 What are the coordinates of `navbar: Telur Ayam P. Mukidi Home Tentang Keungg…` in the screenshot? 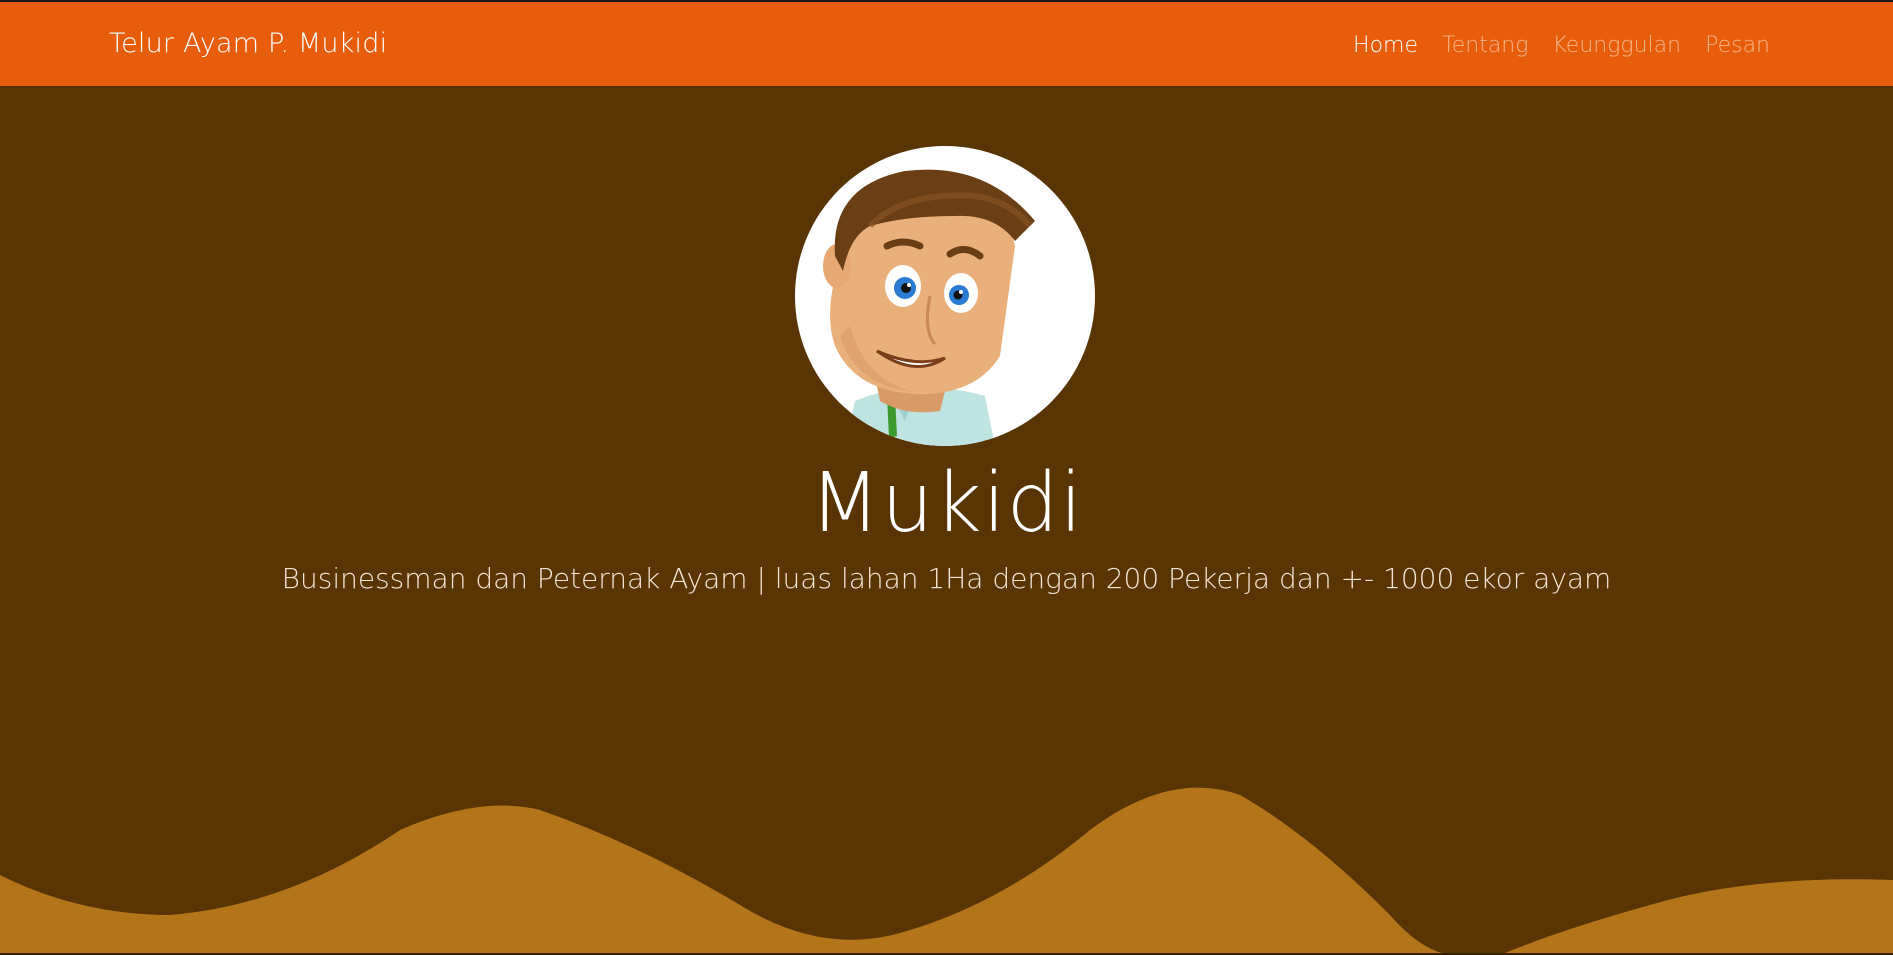 It's located at (946, 43).